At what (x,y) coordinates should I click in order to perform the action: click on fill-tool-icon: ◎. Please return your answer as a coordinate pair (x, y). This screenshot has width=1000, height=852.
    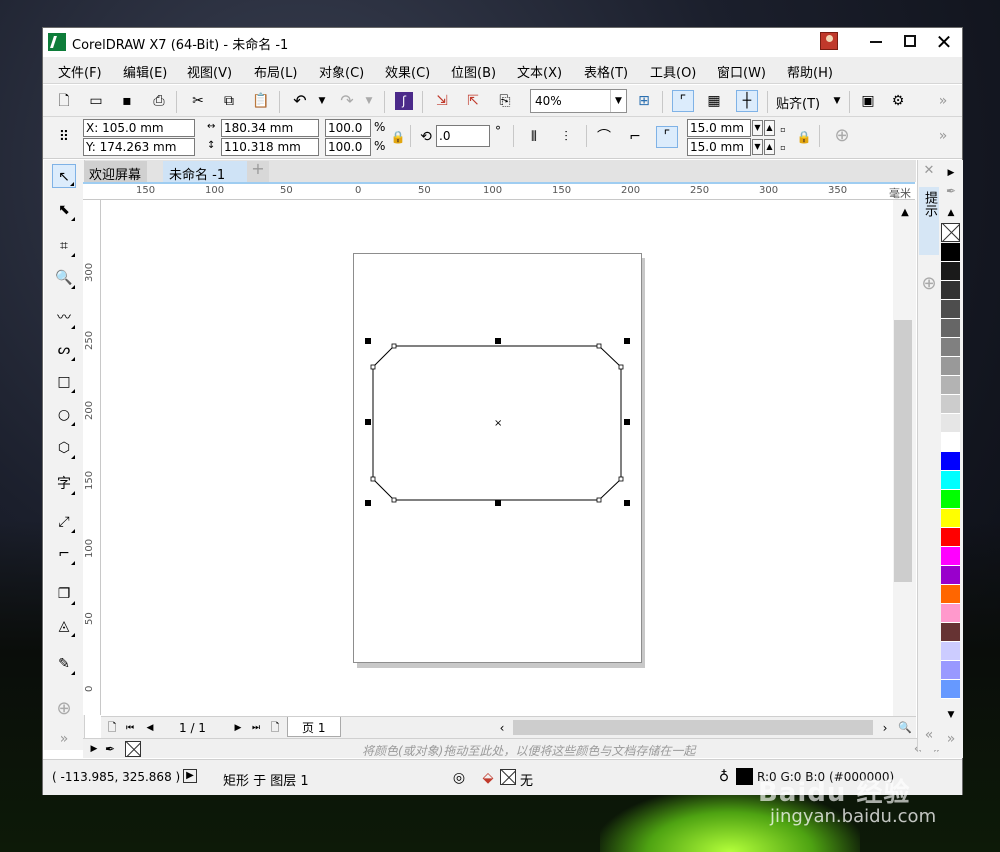
    Looking at the image, I should click on (459, 778).